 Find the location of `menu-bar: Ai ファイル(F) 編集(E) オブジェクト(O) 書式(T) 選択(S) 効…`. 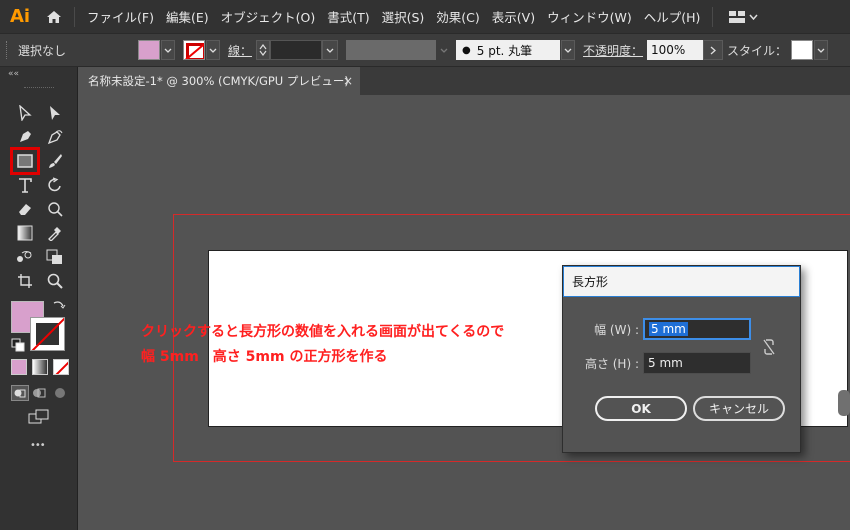

menu-bar: Ai ファイル(F) 編集(E) オブジェクト(O) 書式(T) 選択(S) 効… is located at coordinates (425, 16).